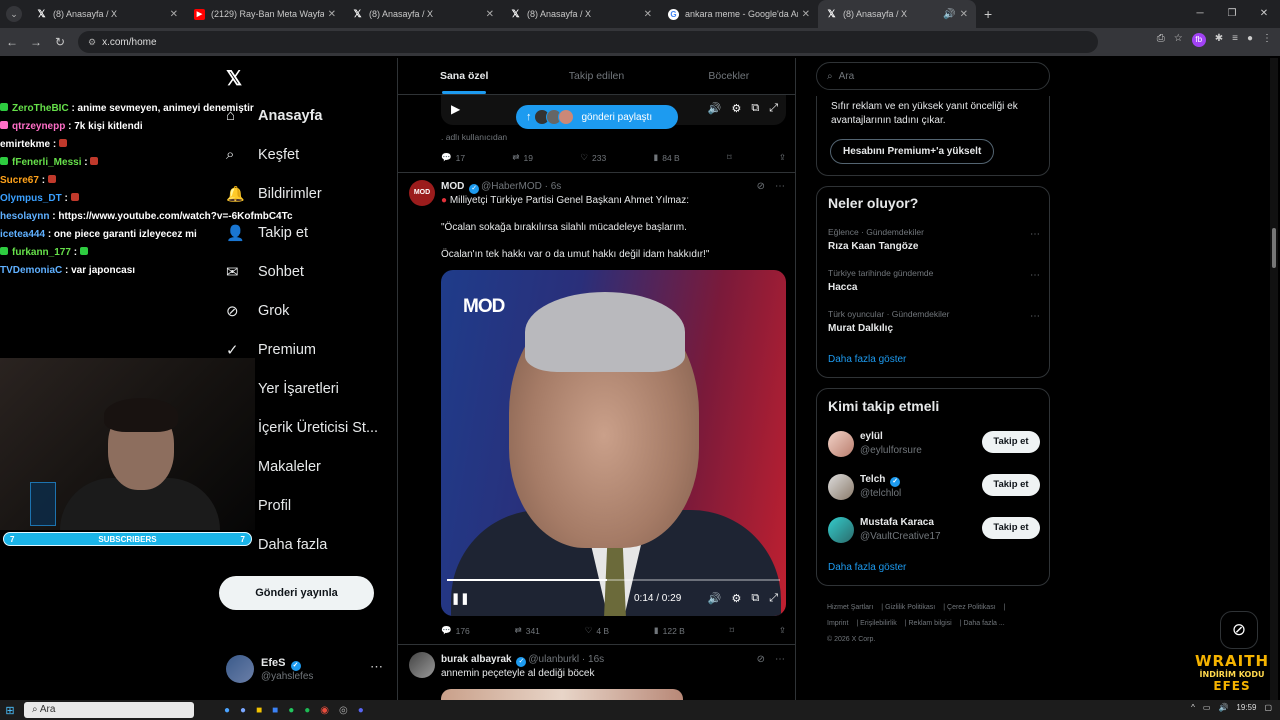  Describe the element at coordinates (1268, 707) in the screenshot. I see `notification-icon: ▢` at that location.